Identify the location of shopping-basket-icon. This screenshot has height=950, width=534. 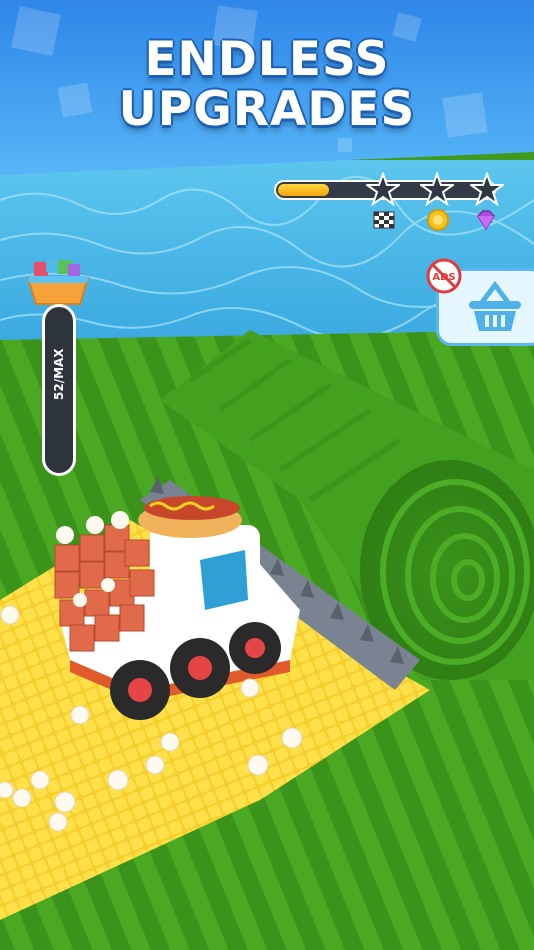
(495, 306).